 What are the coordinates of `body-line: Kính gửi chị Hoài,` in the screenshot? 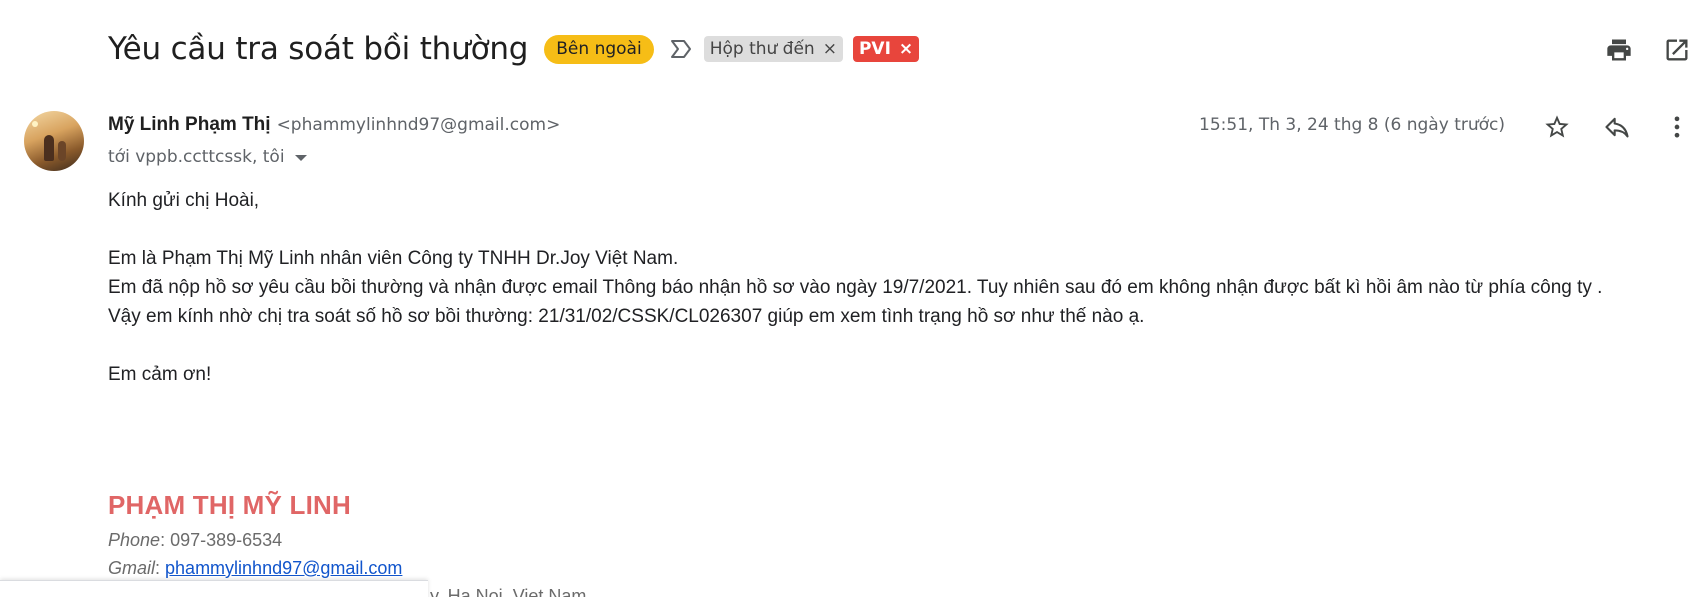 It's located at (184, 200).